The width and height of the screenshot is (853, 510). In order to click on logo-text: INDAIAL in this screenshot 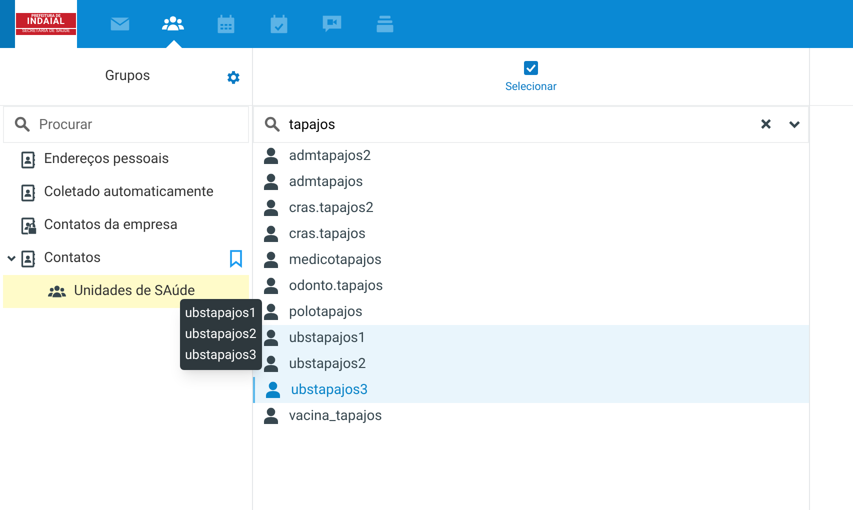, I will do `click(46, 22)`.